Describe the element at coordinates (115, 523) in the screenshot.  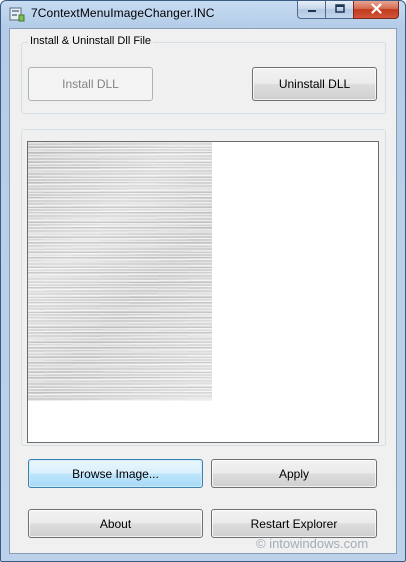
I see `about-button: About` at that location.